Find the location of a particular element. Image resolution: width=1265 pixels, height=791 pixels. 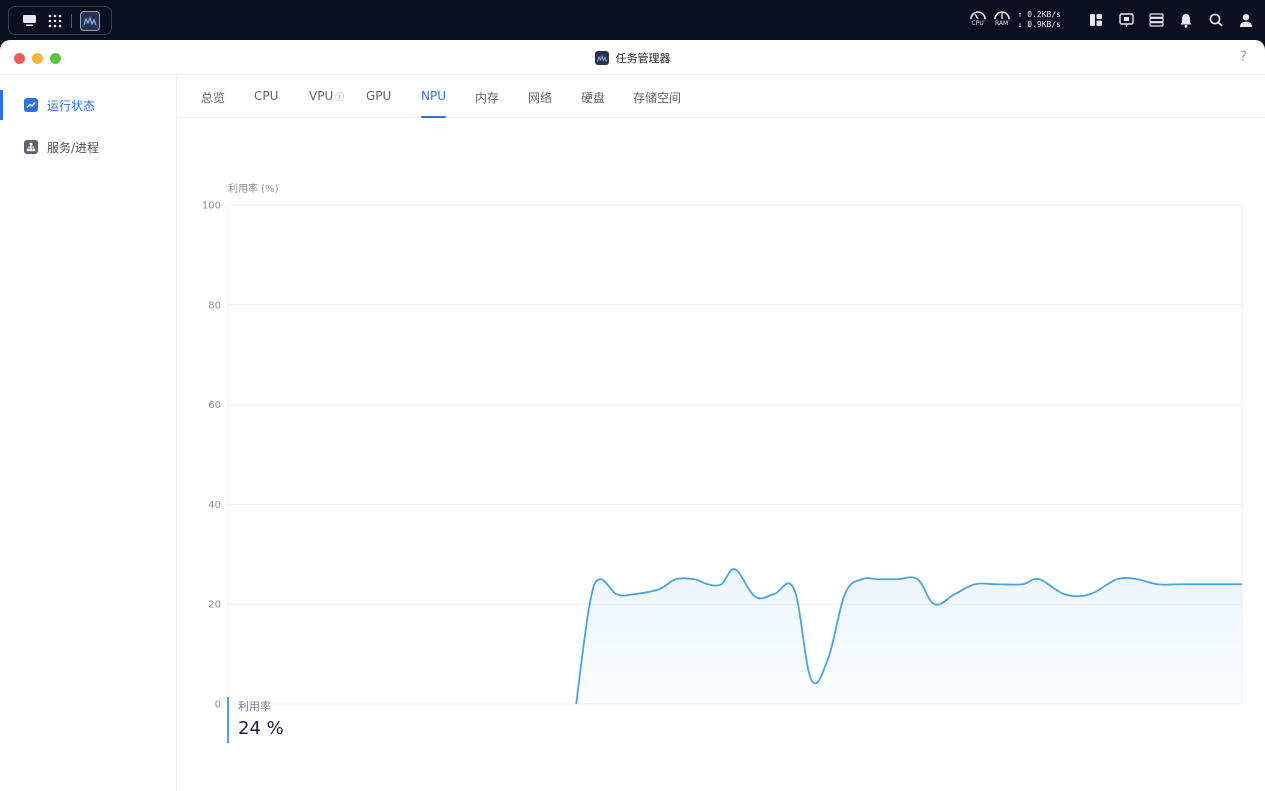

tab-memory: 内存 is located at coordinates (487, 103).